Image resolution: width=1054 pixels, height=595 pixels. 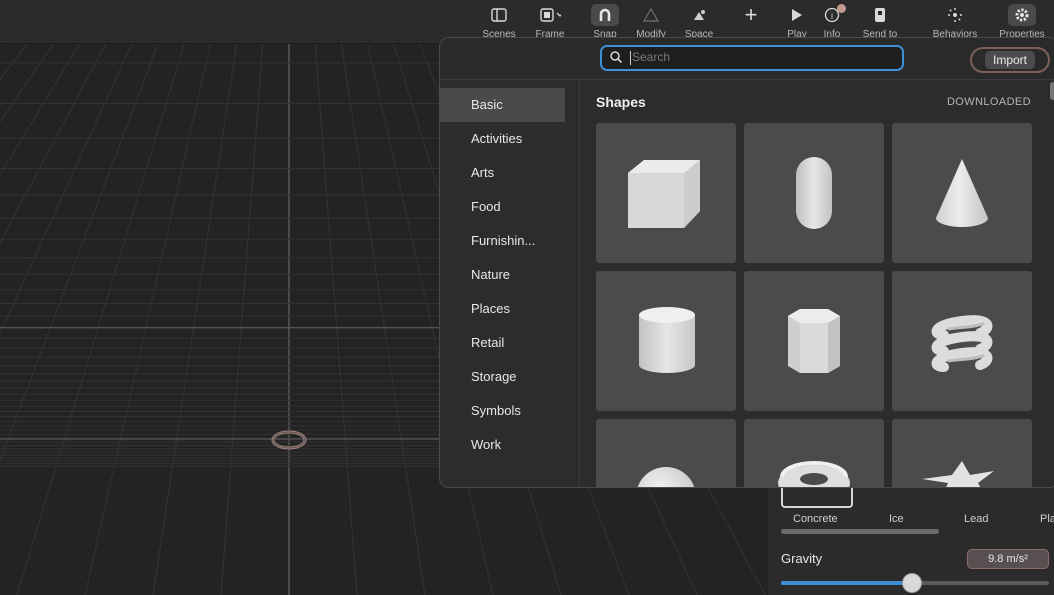 I want to click on send-to-icon, so click(x=880, y=15).